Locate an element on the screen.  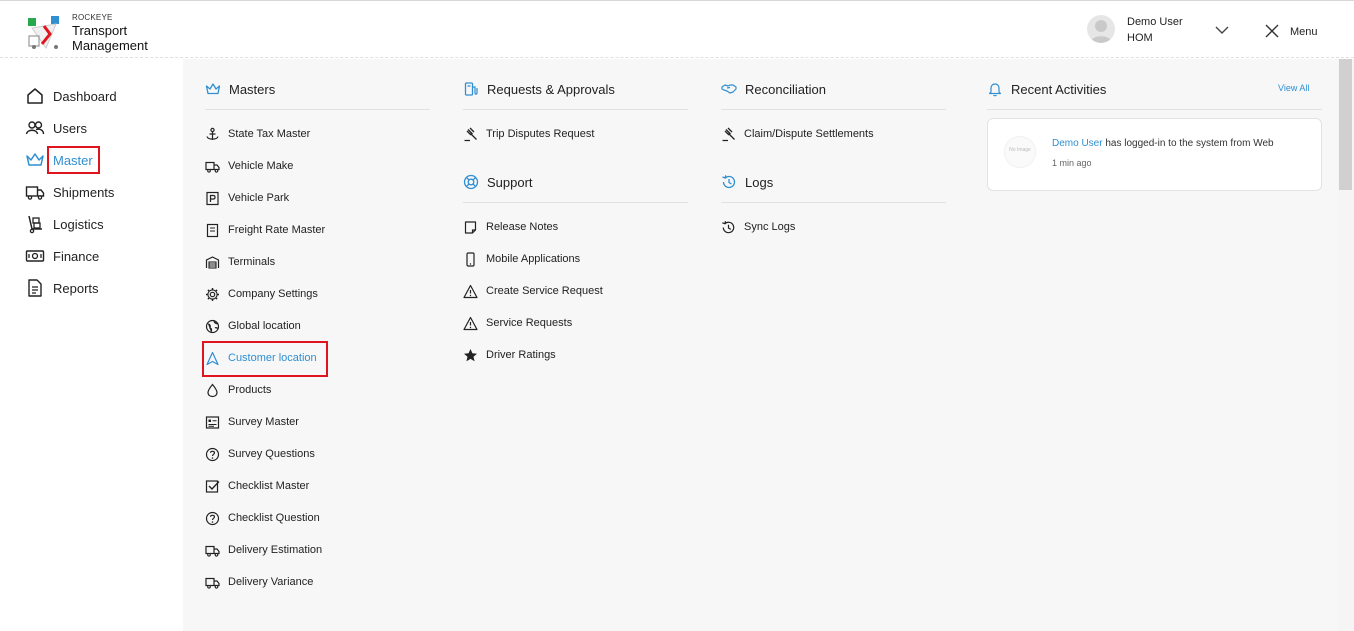
menu-item-service-requests: Service Requests is located at coordinates (517, 323).